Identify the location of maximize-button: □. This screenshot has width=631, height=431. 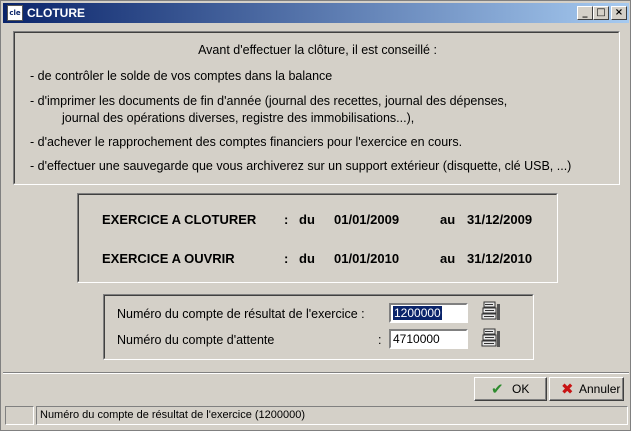
(601, 13).